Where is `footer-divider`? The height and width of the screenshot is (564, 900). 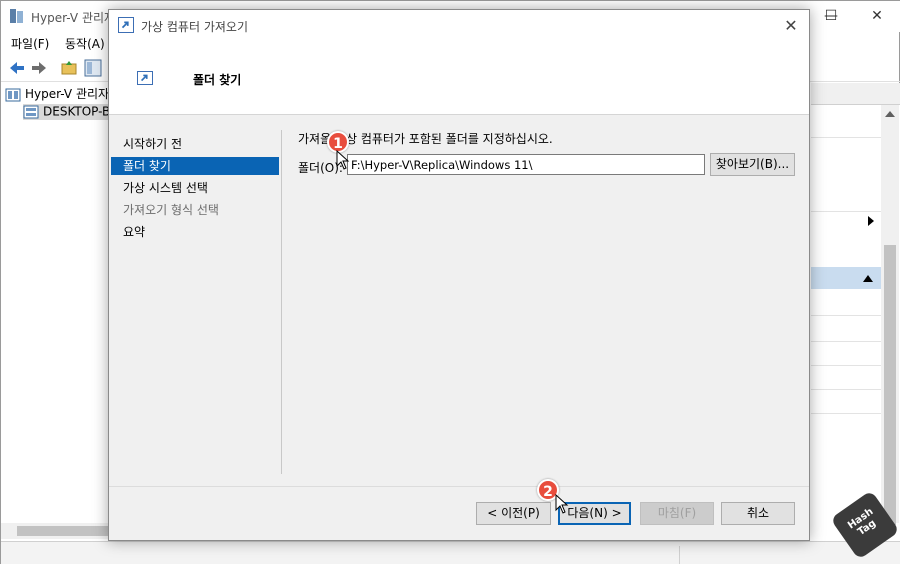
footer-divider is located at coordinates (459, 486).